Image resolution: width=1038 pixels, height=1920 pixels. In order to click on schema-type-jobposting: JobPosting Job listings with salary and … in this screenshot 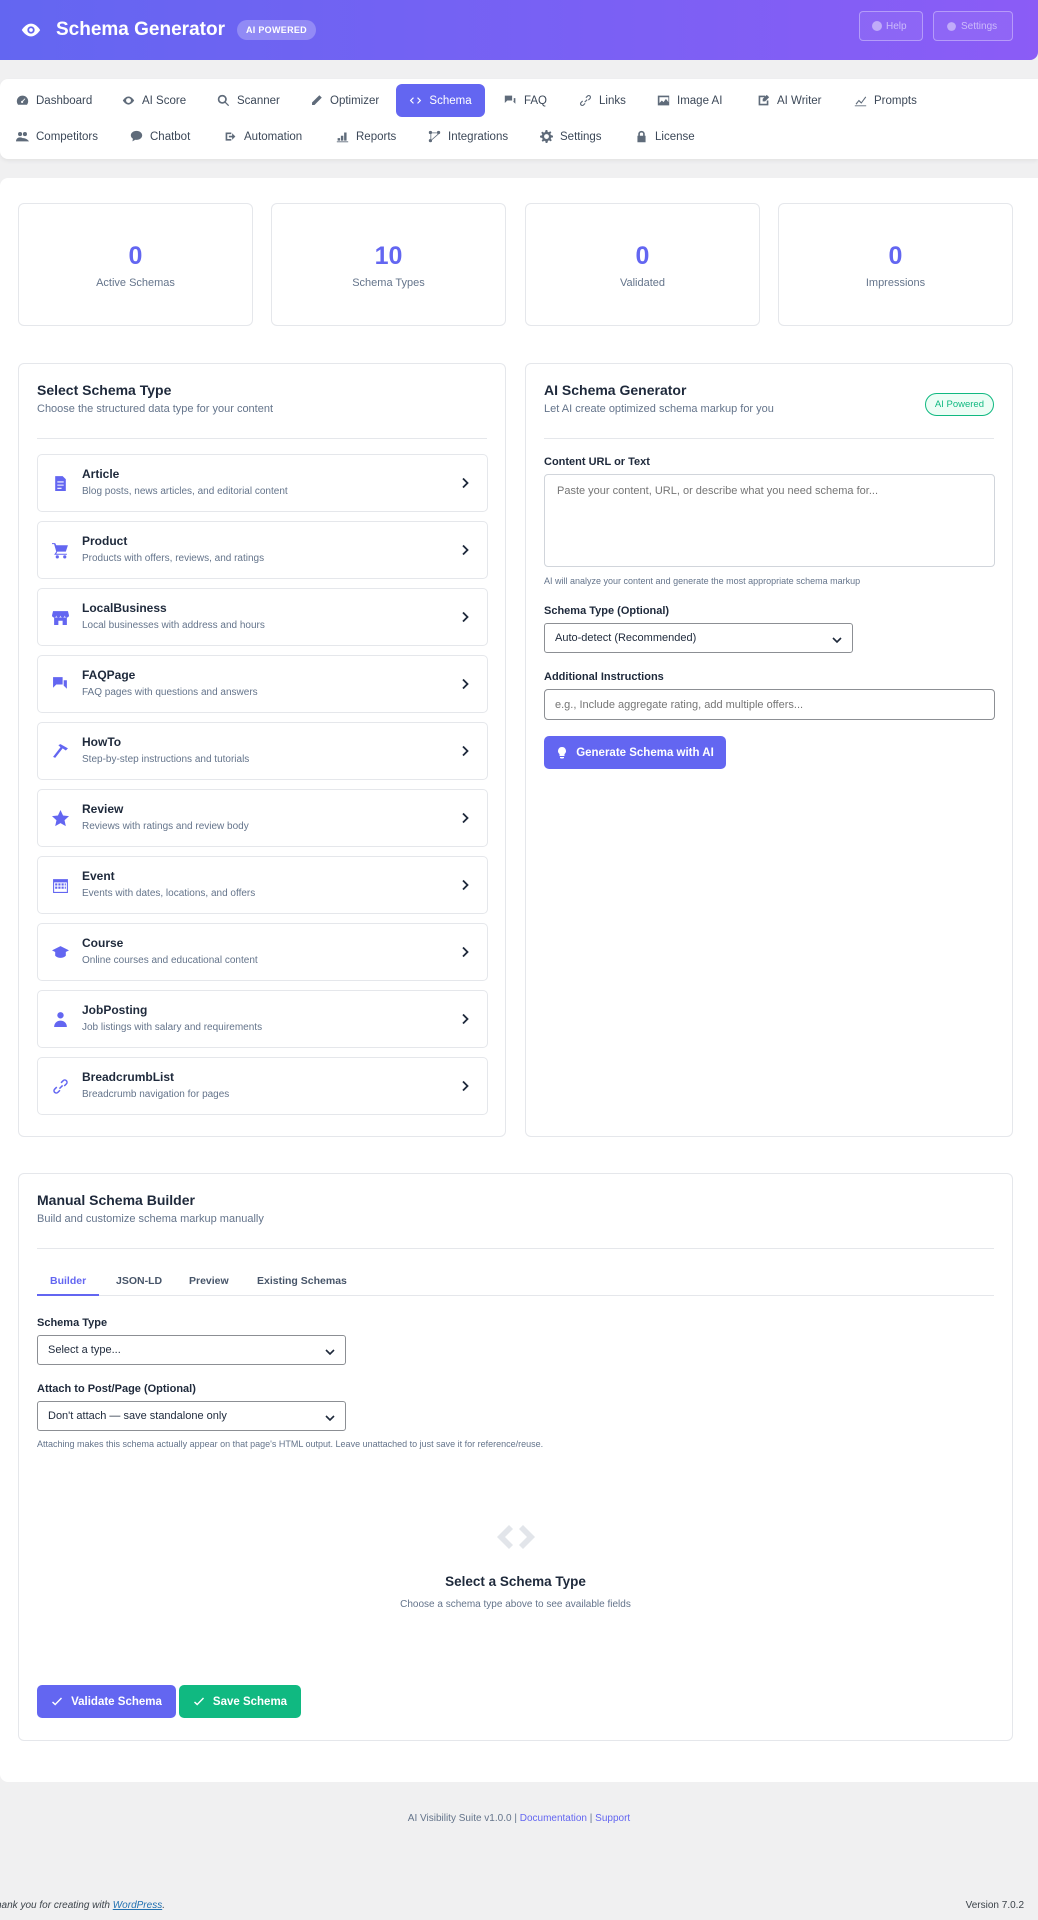, I will do `click(262, 1019)`.